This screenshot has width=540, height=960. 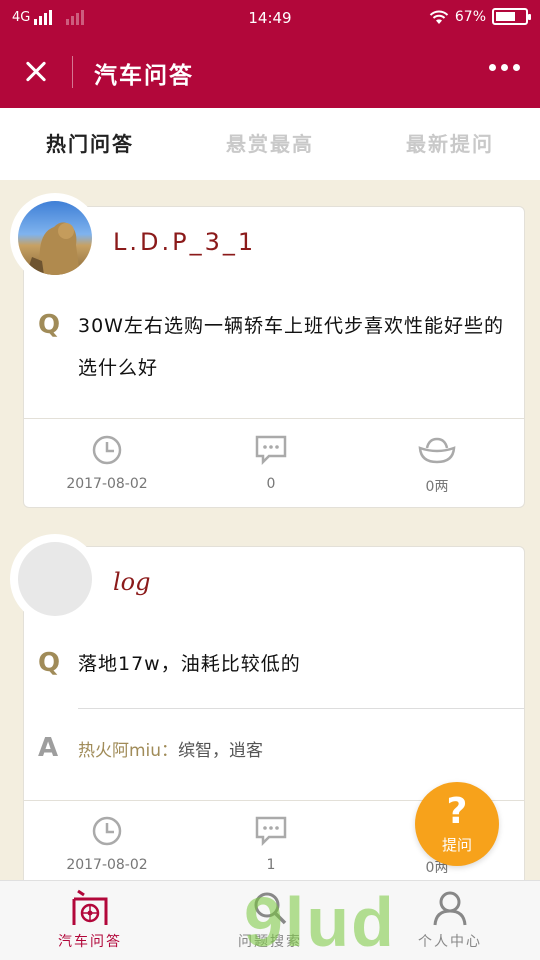 What do you see at coordinates (90, 144) in the screenshot?
I see `tab-hot-qa: 热门问答` at bounding box center [90, 144].